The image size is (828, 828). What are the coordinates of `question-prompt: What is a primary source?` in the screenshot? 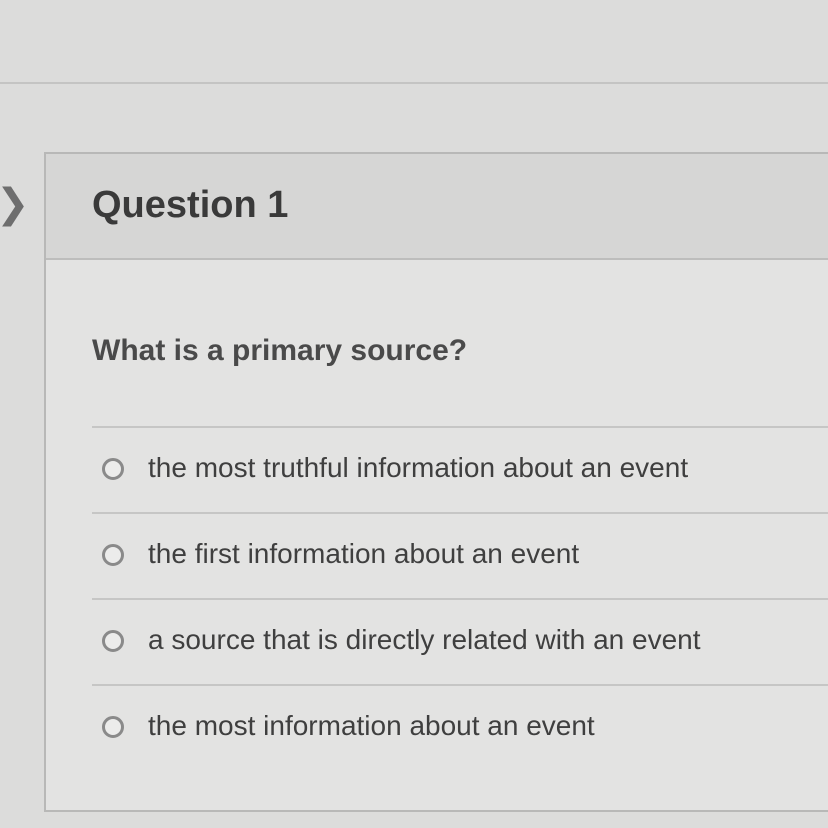 It's located at (280, 350).